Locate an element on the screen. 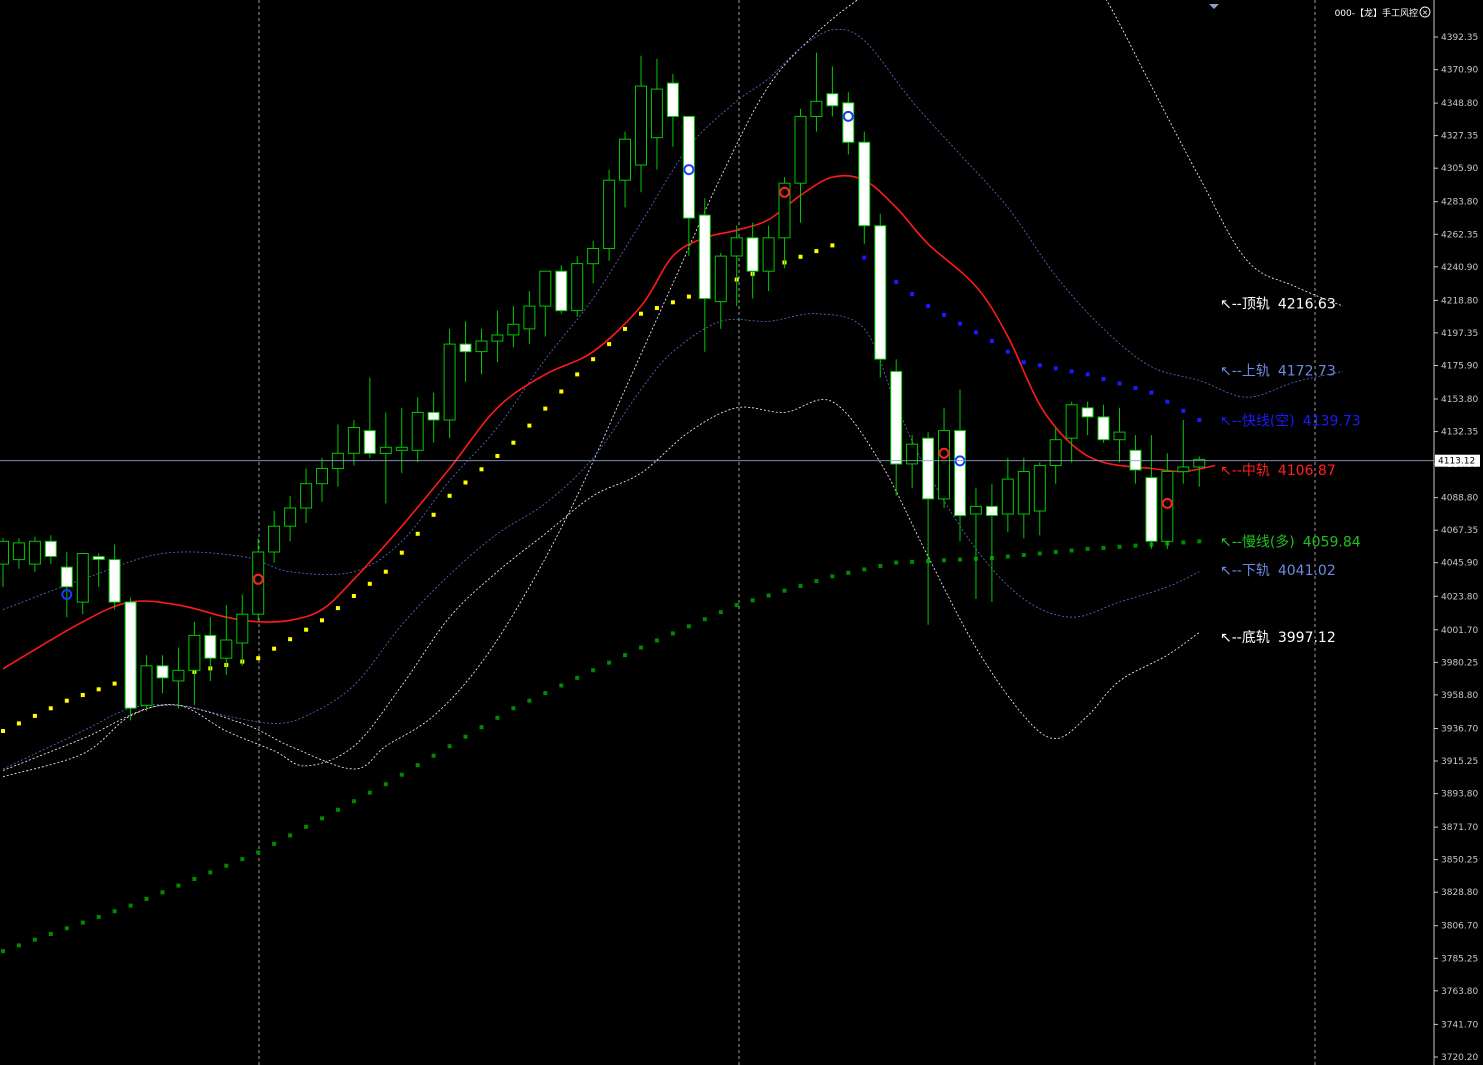 The height and width of the screenshot is (1065, 1483). legend-label: ↖--顶轨 4216.63 is located at coordinates (1278, 305).